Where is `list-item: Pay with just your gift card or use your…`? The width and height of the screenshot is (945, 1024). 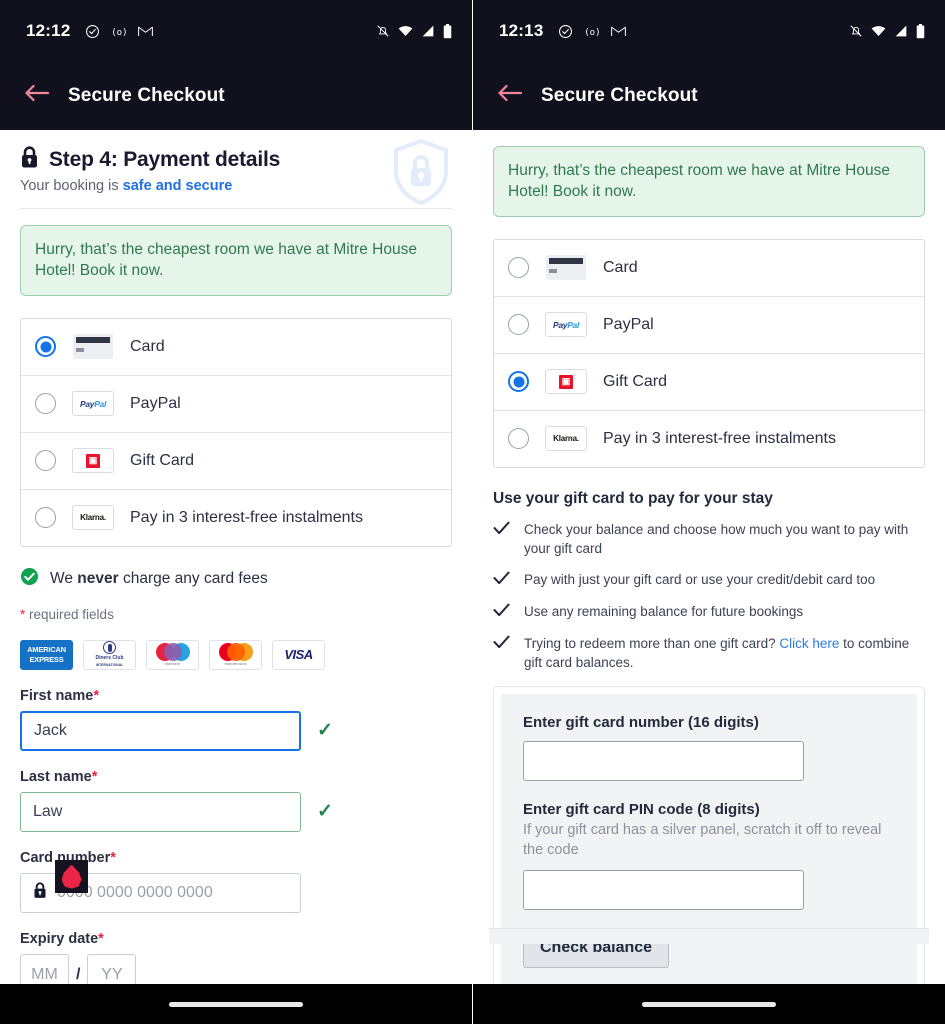
list-item: Pay with just your gift card or use your… is located at coordinates (709, 580).